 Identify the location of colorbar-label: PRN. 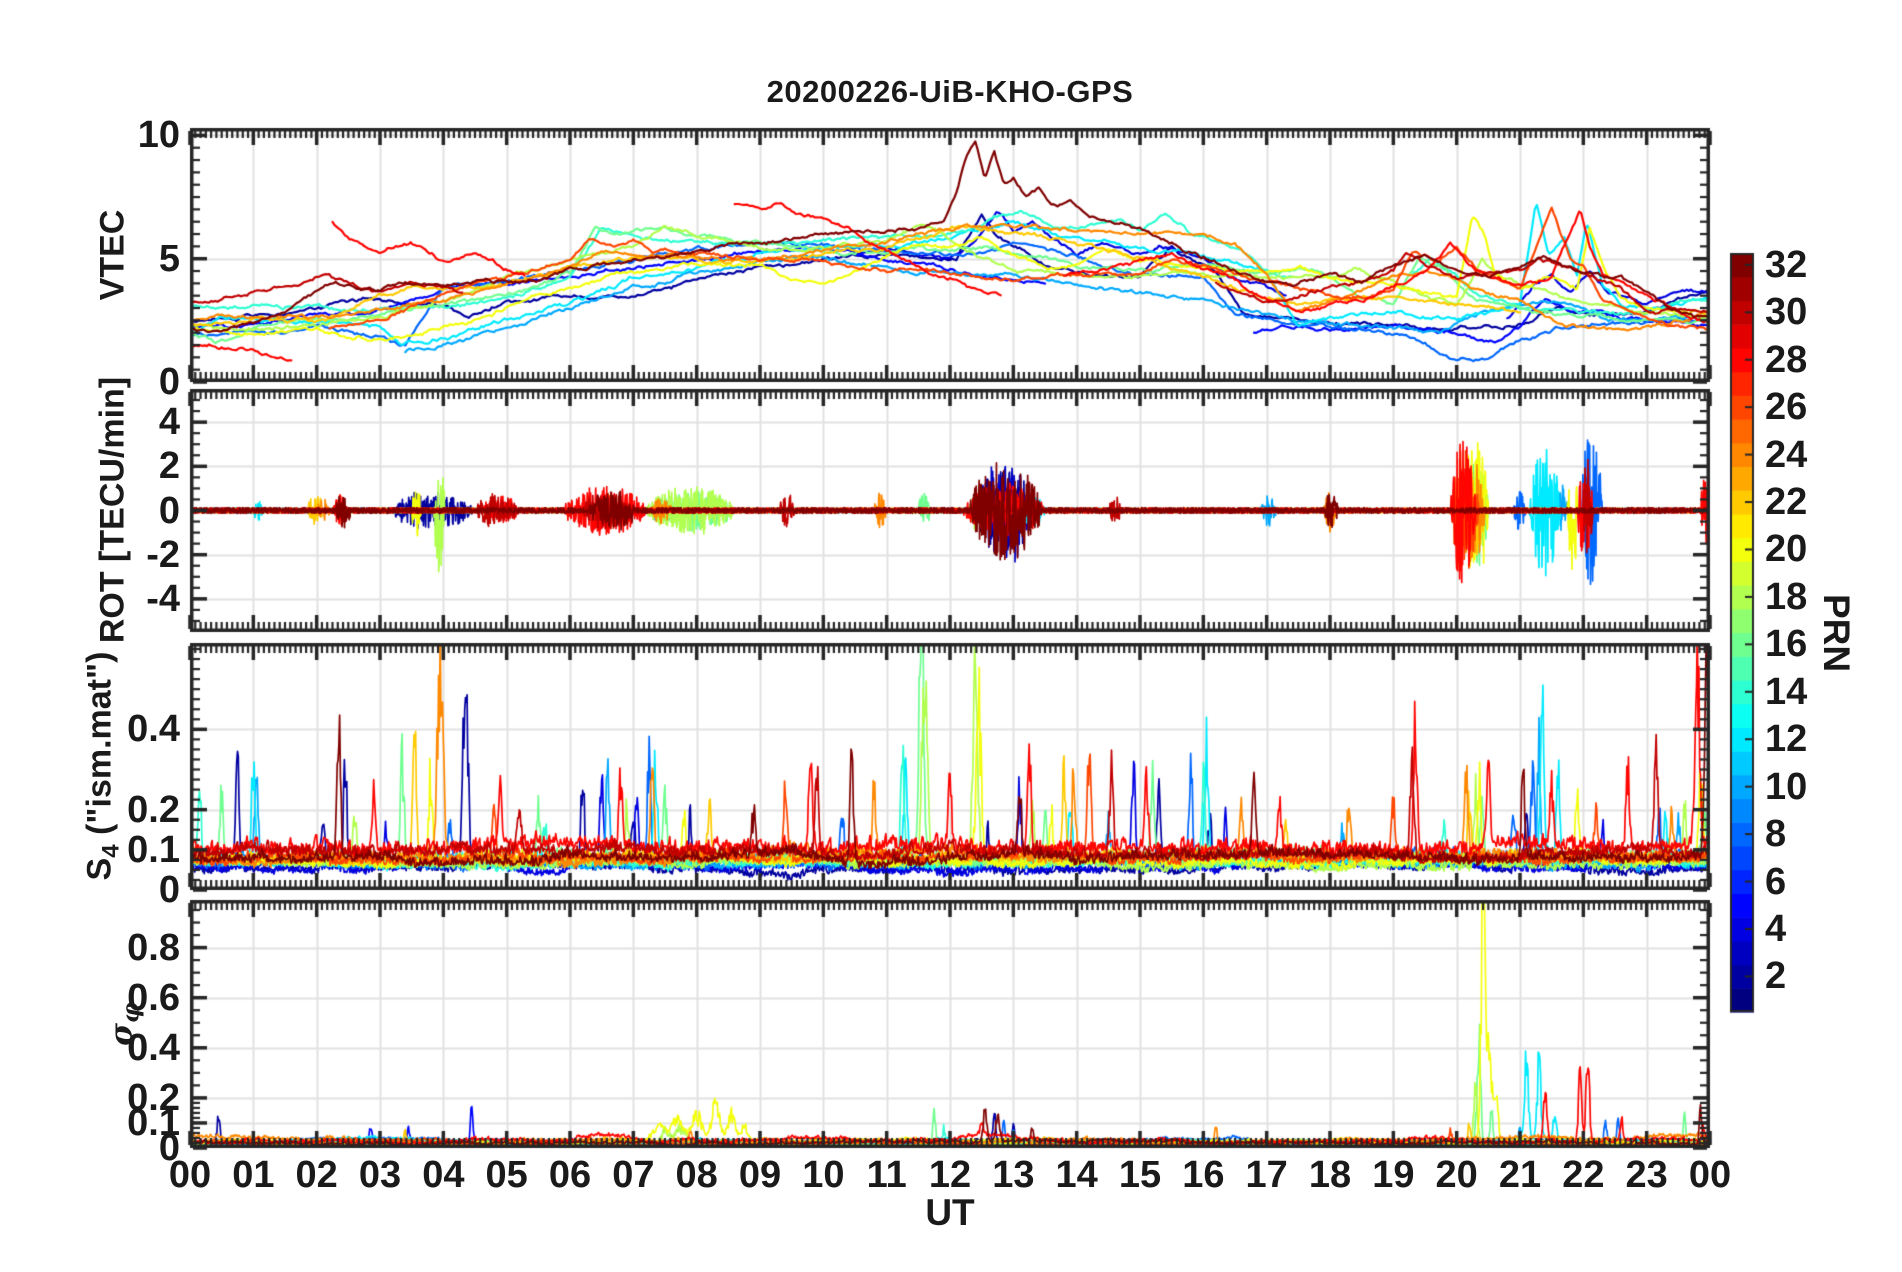
(1836, 633).